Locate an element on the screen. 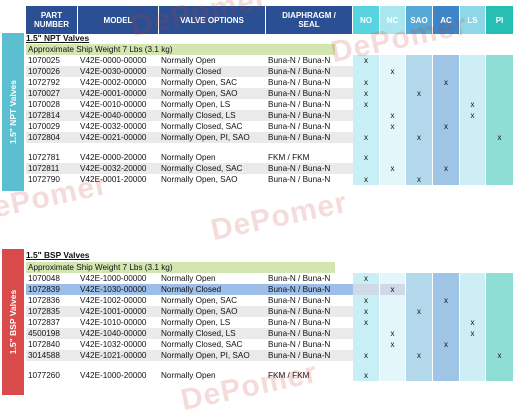  cell-option: Normally Closed, LS is located at coordinates (212, 115).